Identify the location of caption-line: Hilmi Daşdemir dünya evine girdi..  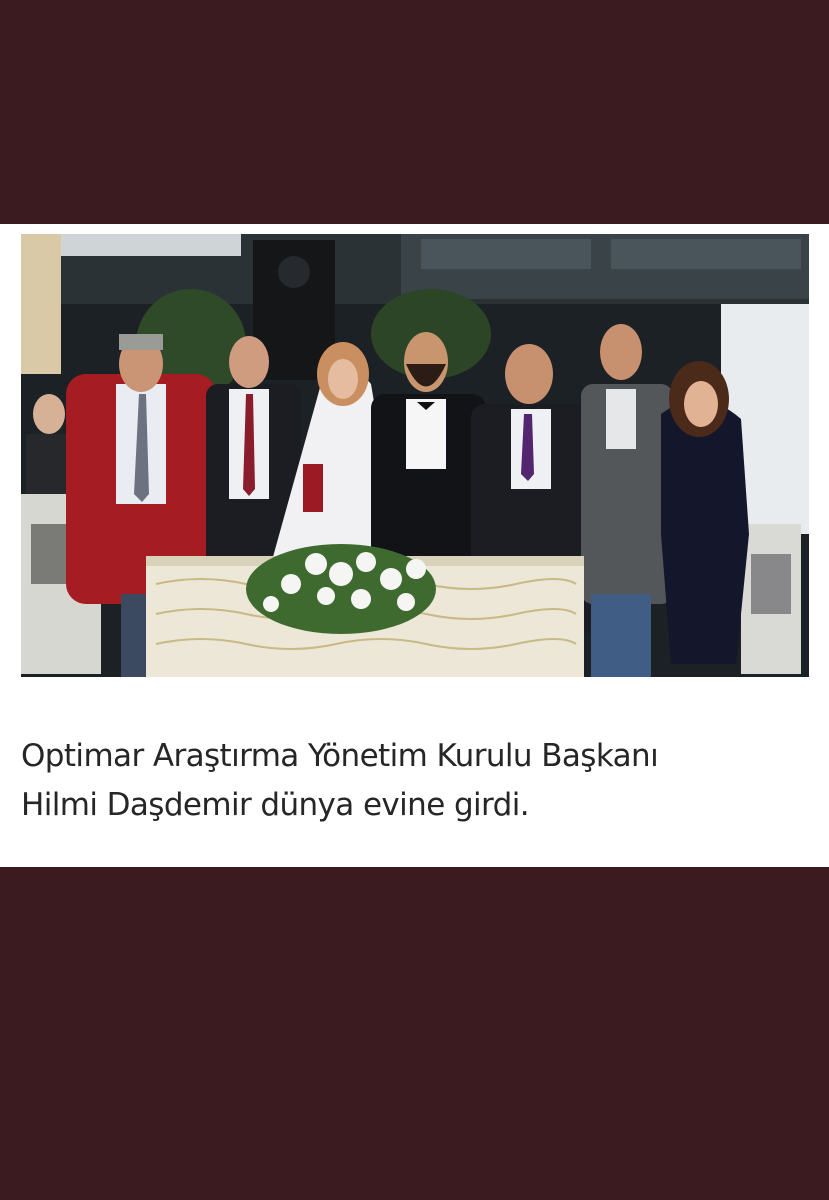
(275, 805).